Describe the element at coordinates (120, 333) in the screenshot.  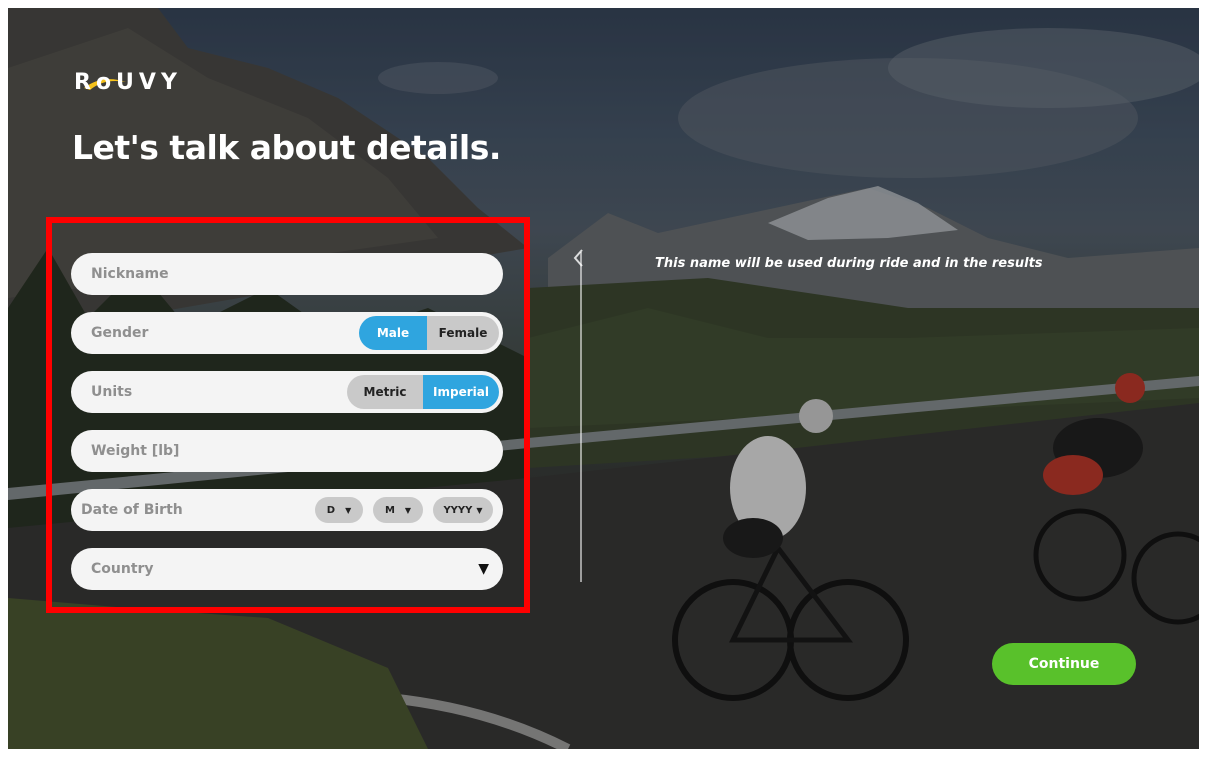
I see `gender-label: Gender` at that location.